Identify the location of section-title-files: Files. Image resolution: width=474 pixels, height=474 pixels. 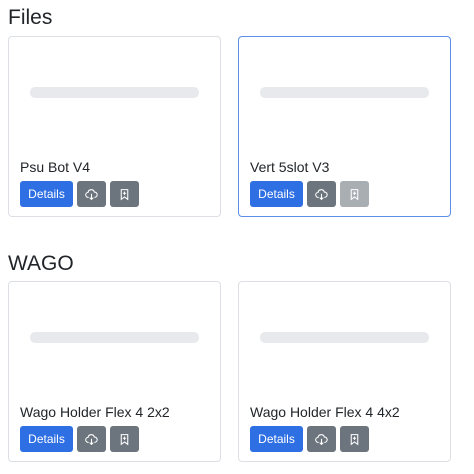
(30, 17).